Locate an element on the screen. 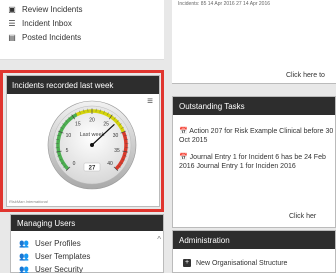 The height and width of the screenshot is (273, 336). menu-item-label: Incident Inbox is located at coordinates (47, 23).